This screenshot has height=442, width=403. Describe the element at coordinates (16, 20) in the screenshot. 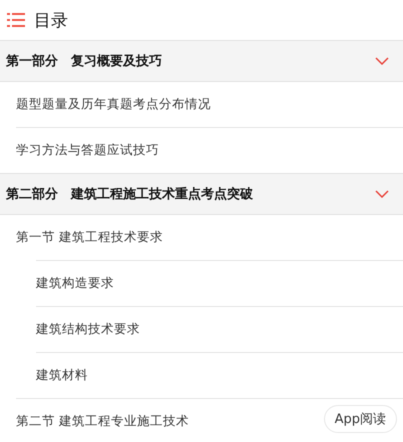

I see `list-icon` at that location.